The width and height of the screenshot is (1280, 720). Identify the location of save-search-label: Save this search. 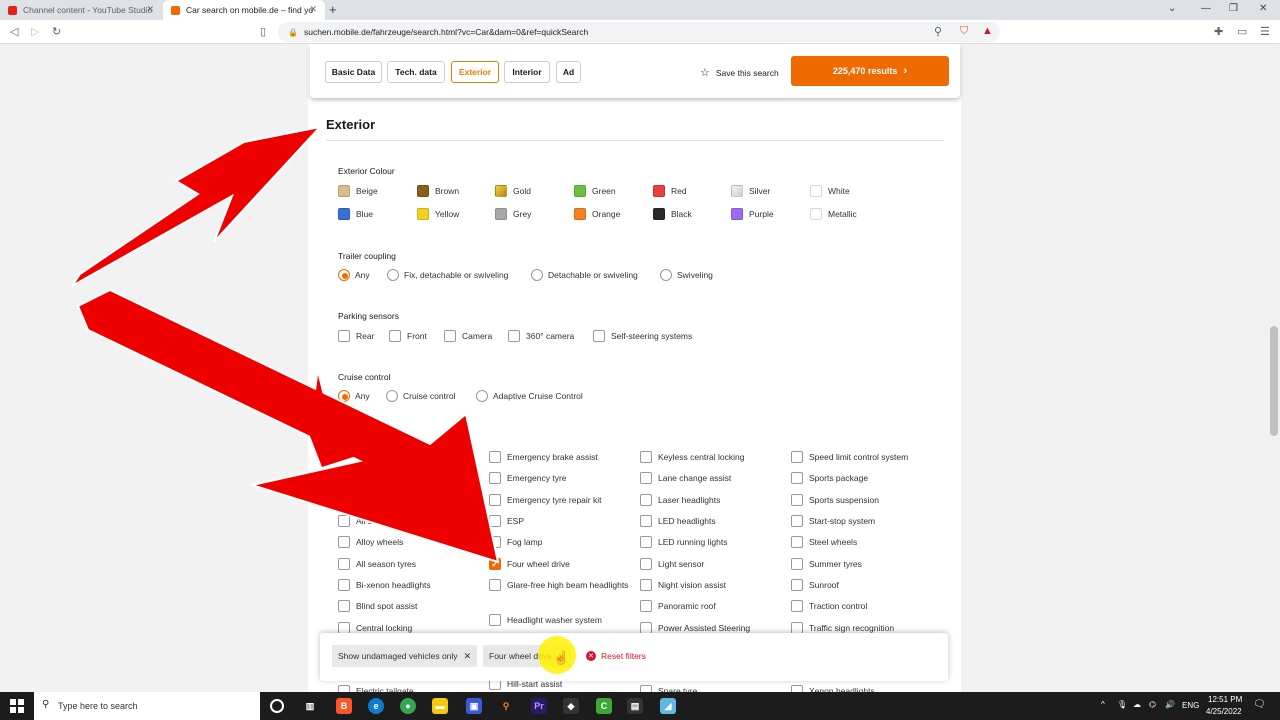
(747, 72).